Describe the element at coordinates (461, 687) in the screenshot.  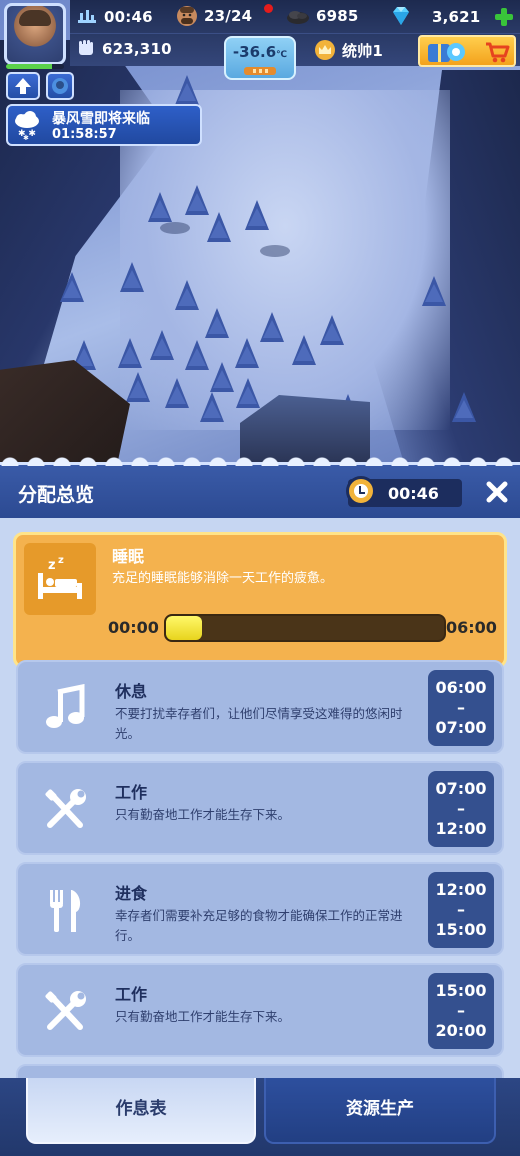
I see `schedule-start: 06:00` at that location.